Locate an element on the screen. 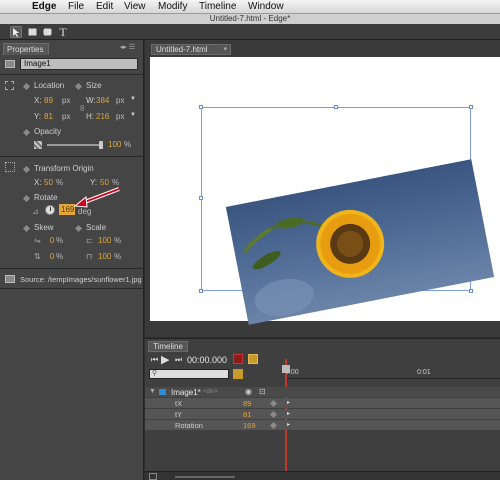  skew-y-value: 0 is located at coordinates (52, 256).